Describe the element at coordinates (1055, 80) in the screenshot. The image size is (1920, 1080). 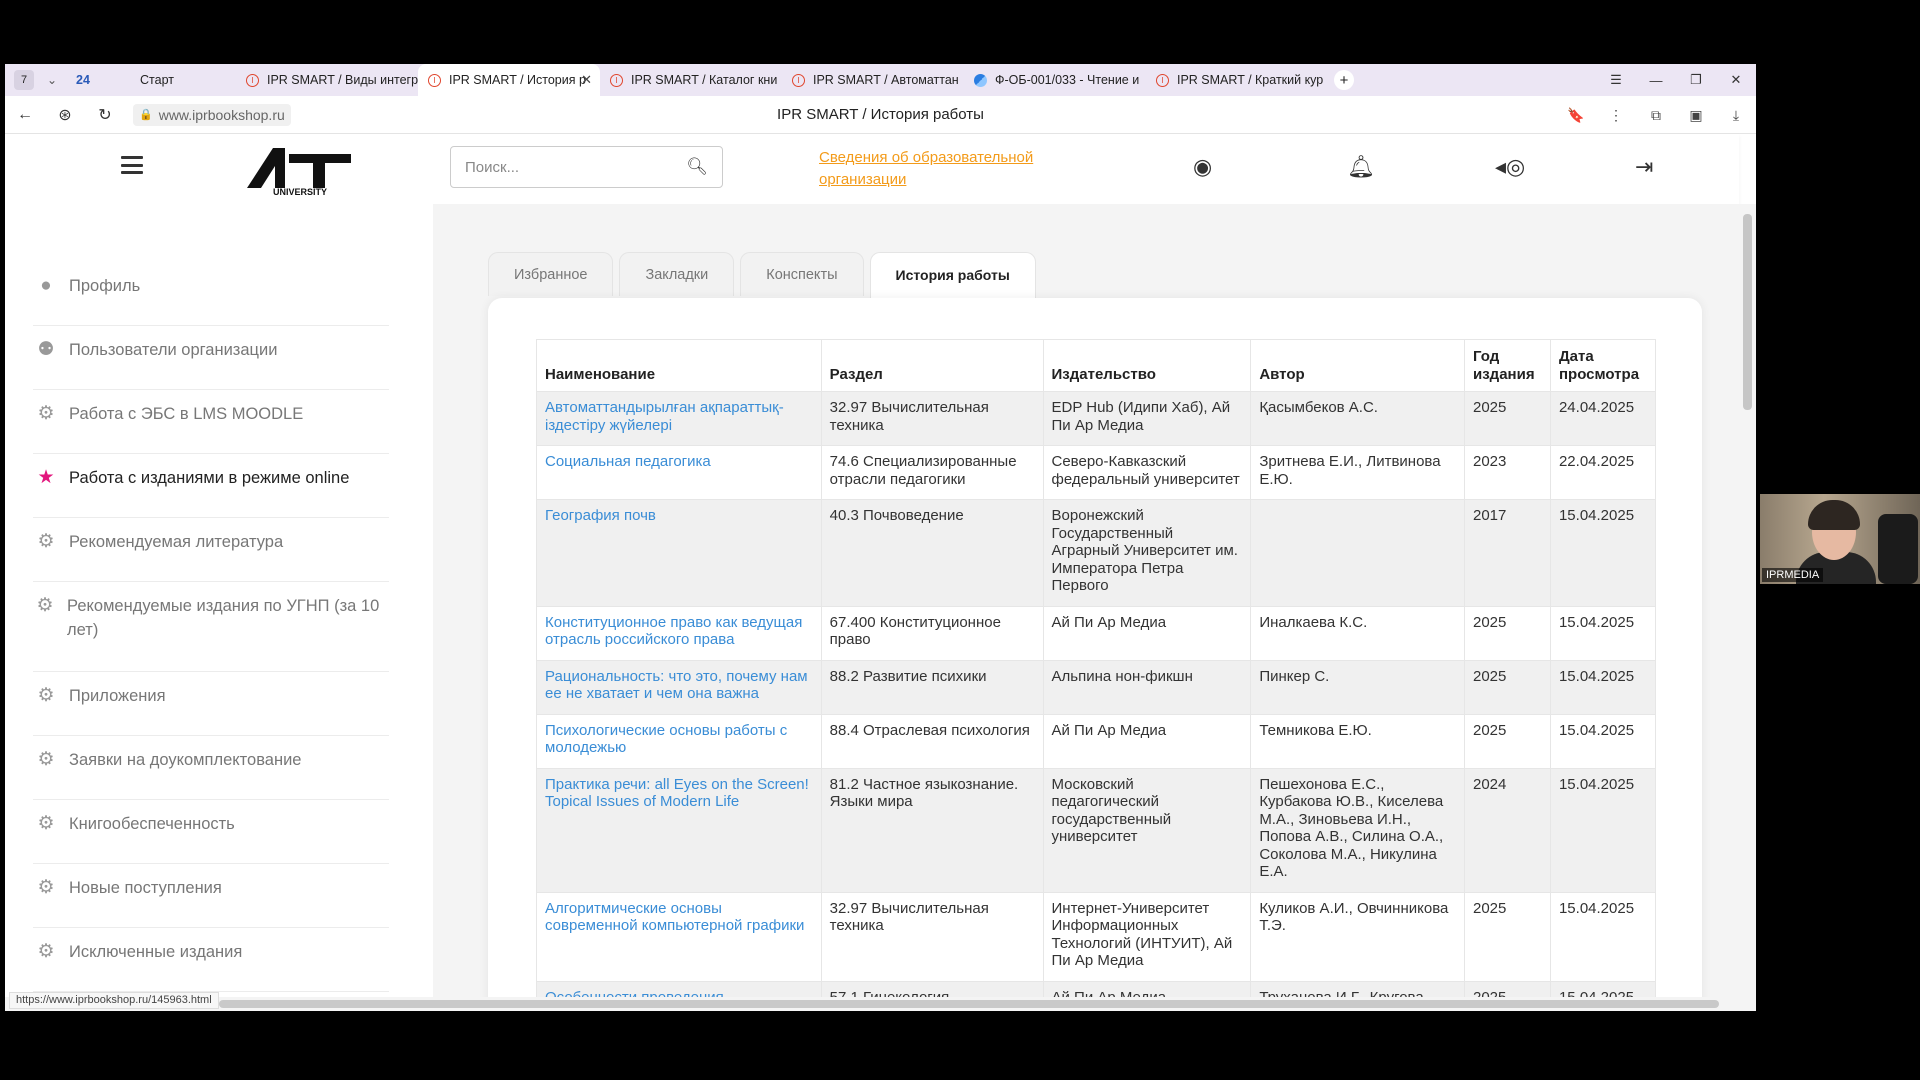
I see `tab-item: Ф-ОБ-001/033 - Чтение и` at that location.